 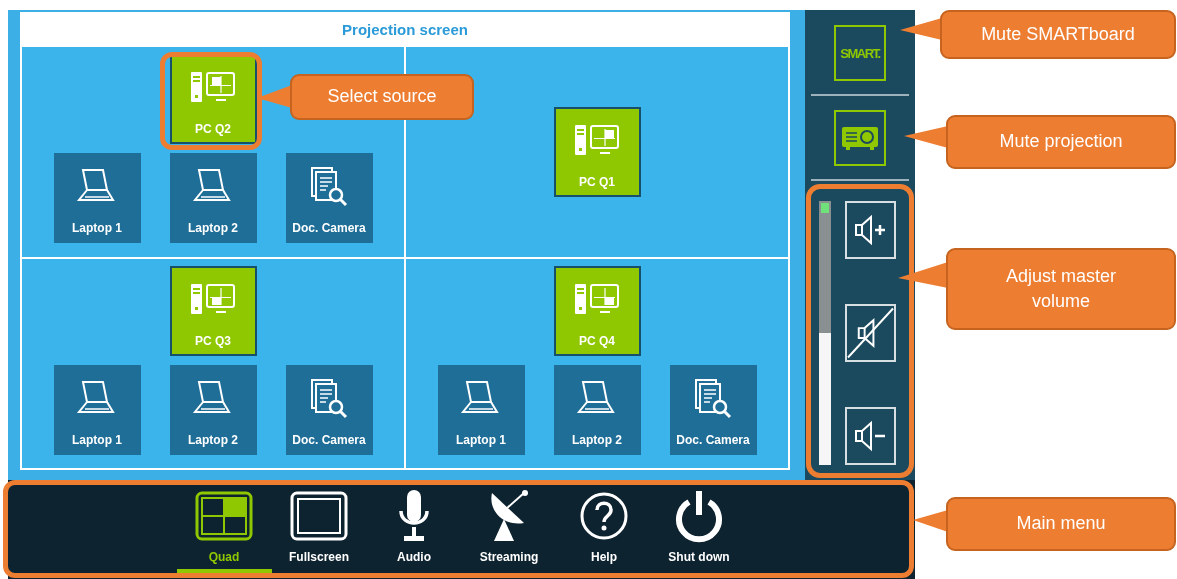 What do you see at coordinates (405, 30) in the screenshot?
I see `panel-title: Projection screen` at bounding box center [405, 30].